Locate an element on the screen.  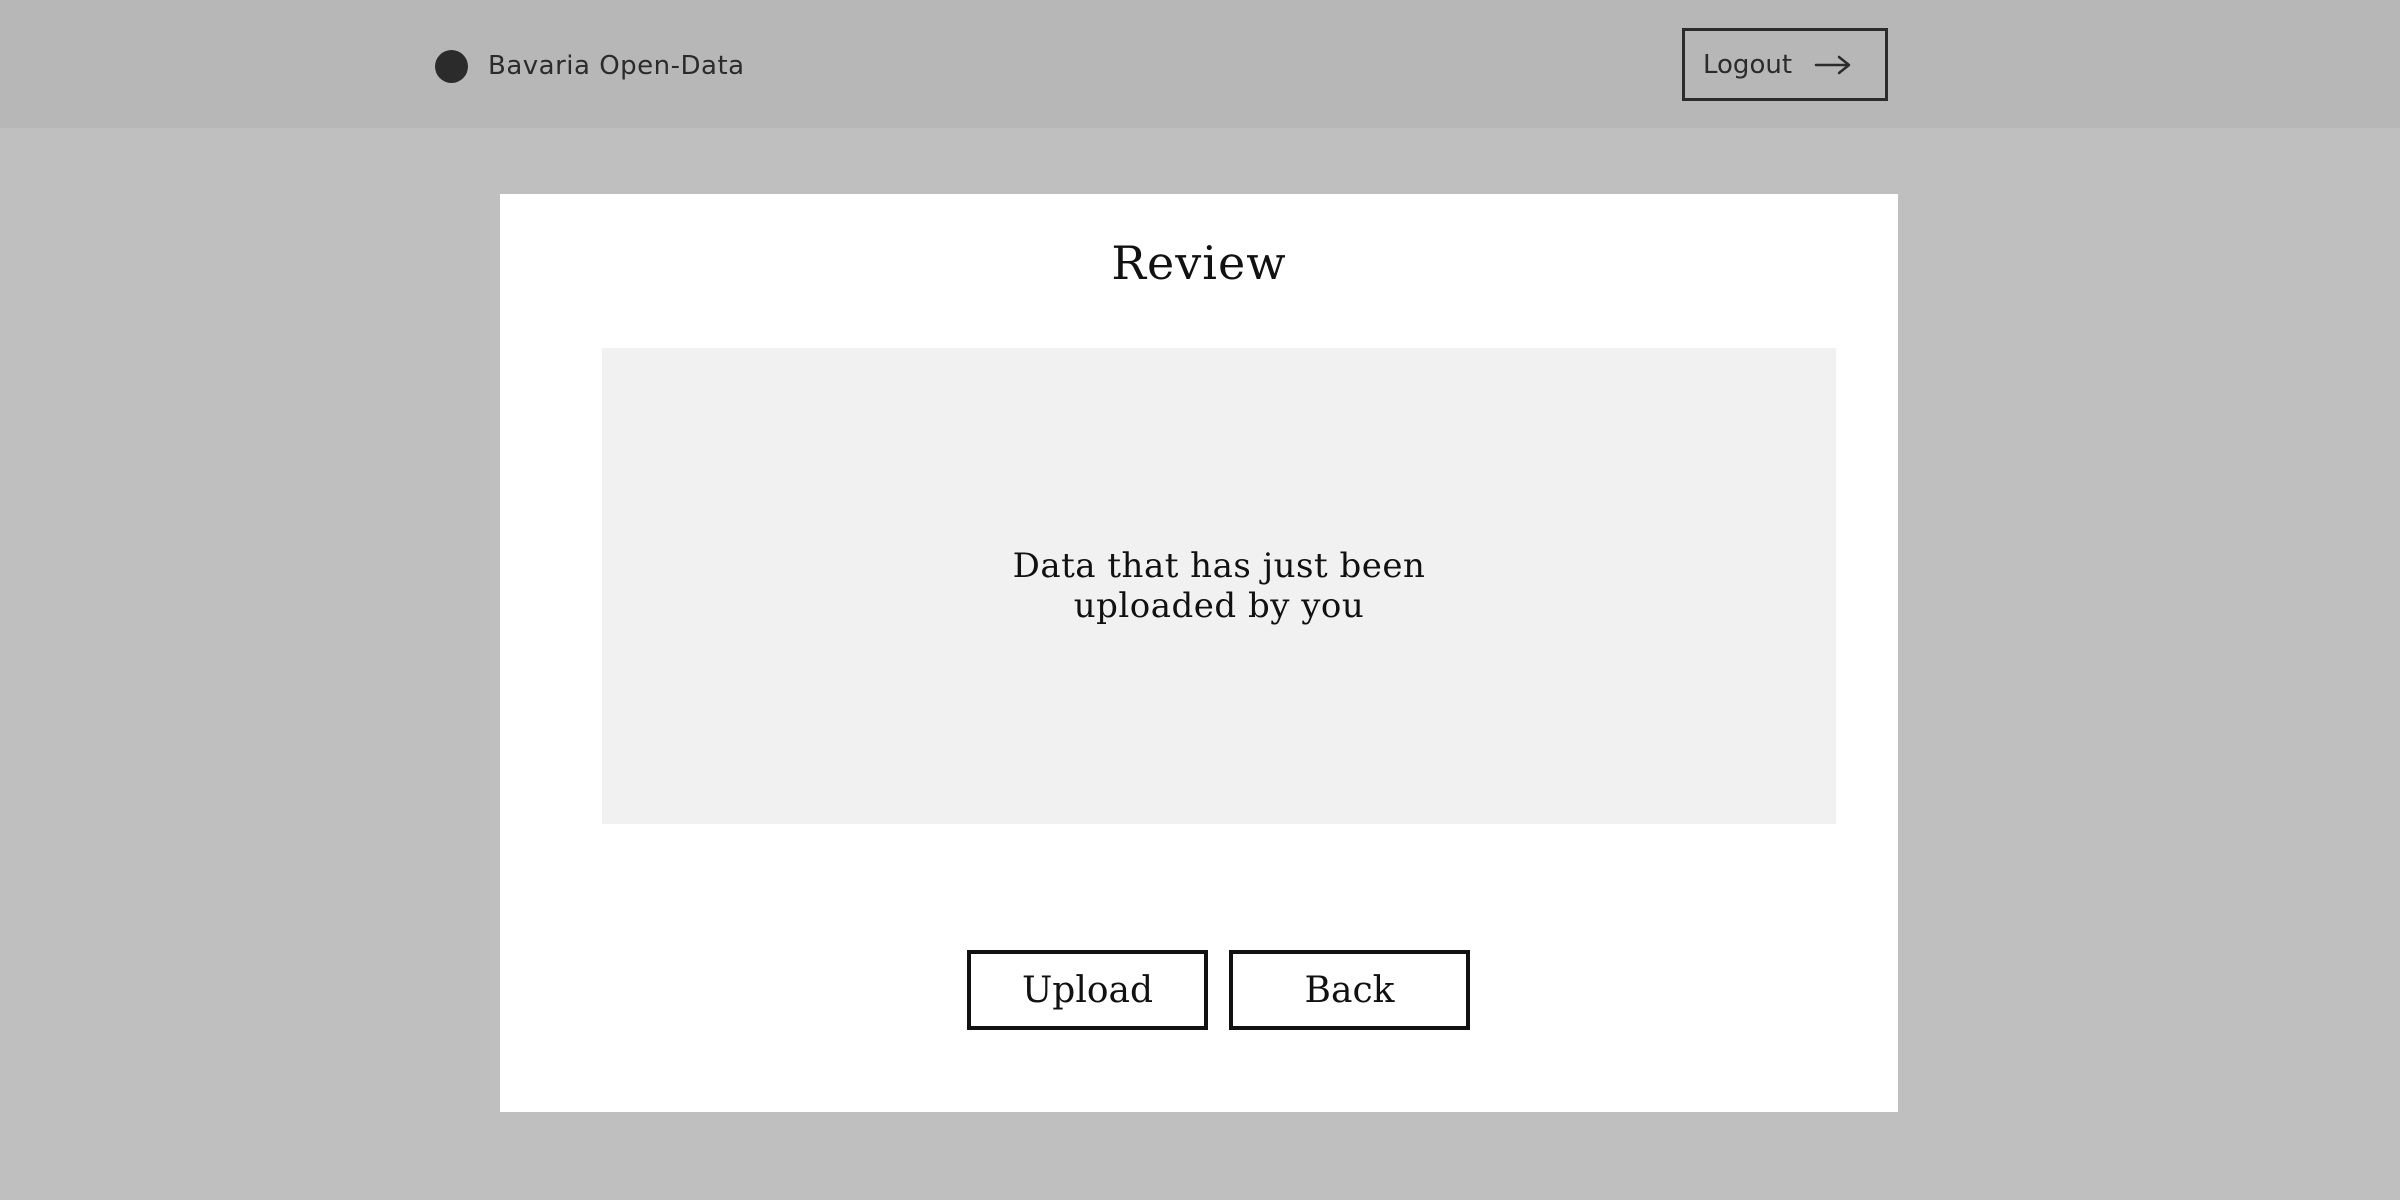
back-button: Back is located at coordinates (1349, 990).